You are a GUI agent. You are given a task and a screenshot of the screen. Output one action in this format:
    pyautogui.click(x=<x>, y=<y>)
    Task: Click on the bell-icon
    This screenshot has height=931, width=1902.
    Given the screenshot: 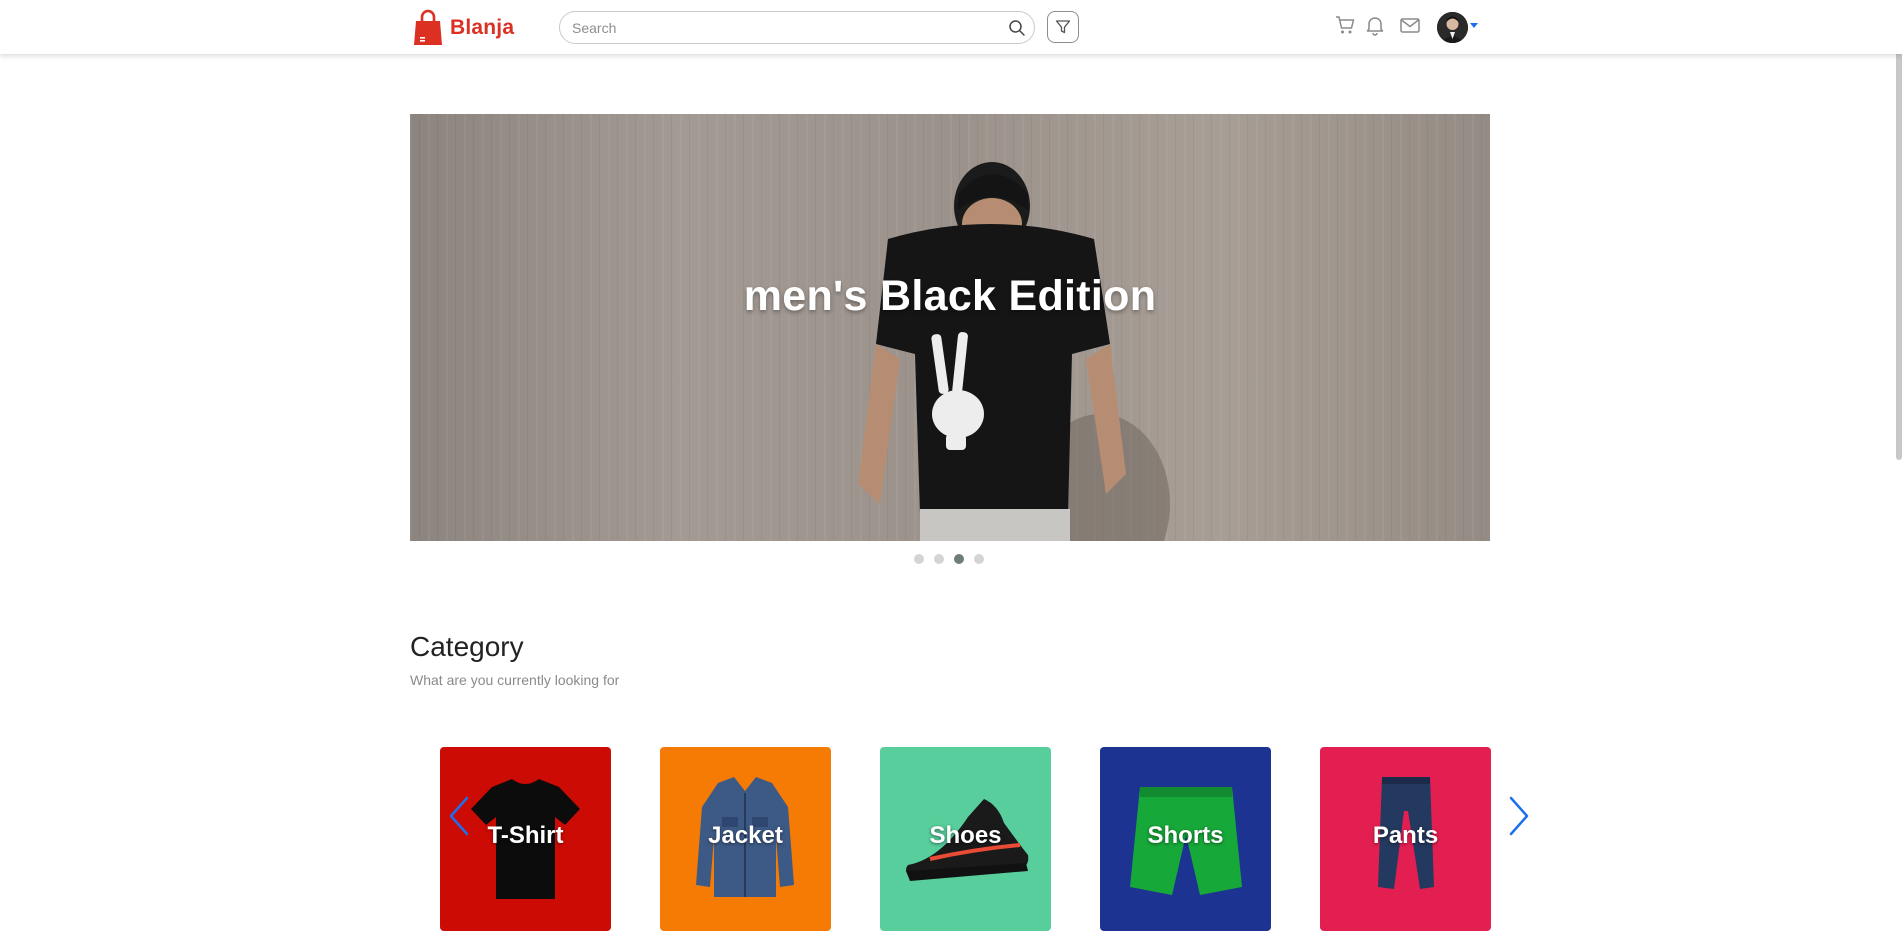 What is the action you would take?
    pyautogui.click(x=1375, y=25)
    